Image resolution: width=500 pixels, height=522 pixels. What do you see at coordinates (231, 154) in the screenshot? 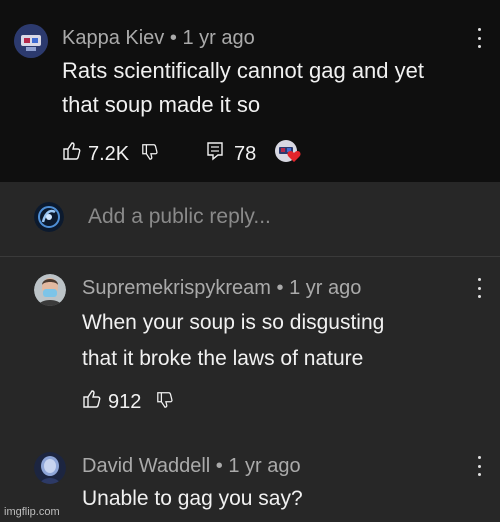
I see `replies-action: 78` at bounding box center [231, 154].